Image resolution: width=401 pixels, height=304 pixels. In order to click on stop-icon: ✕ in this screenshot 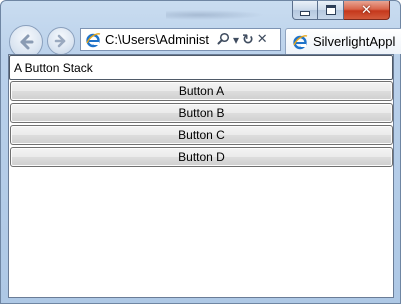, I will do `click(262, 39)`.